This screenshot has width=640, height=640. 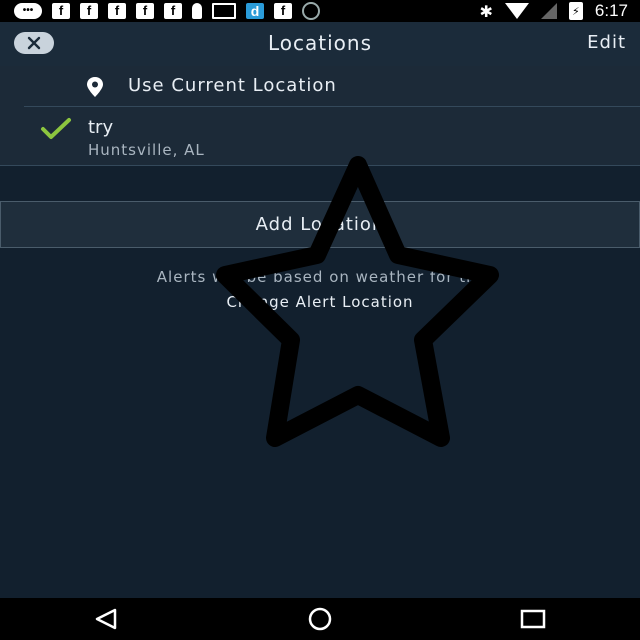 I want to click on use-current-location-row: Use Current Location, so click(x=320, y=86).